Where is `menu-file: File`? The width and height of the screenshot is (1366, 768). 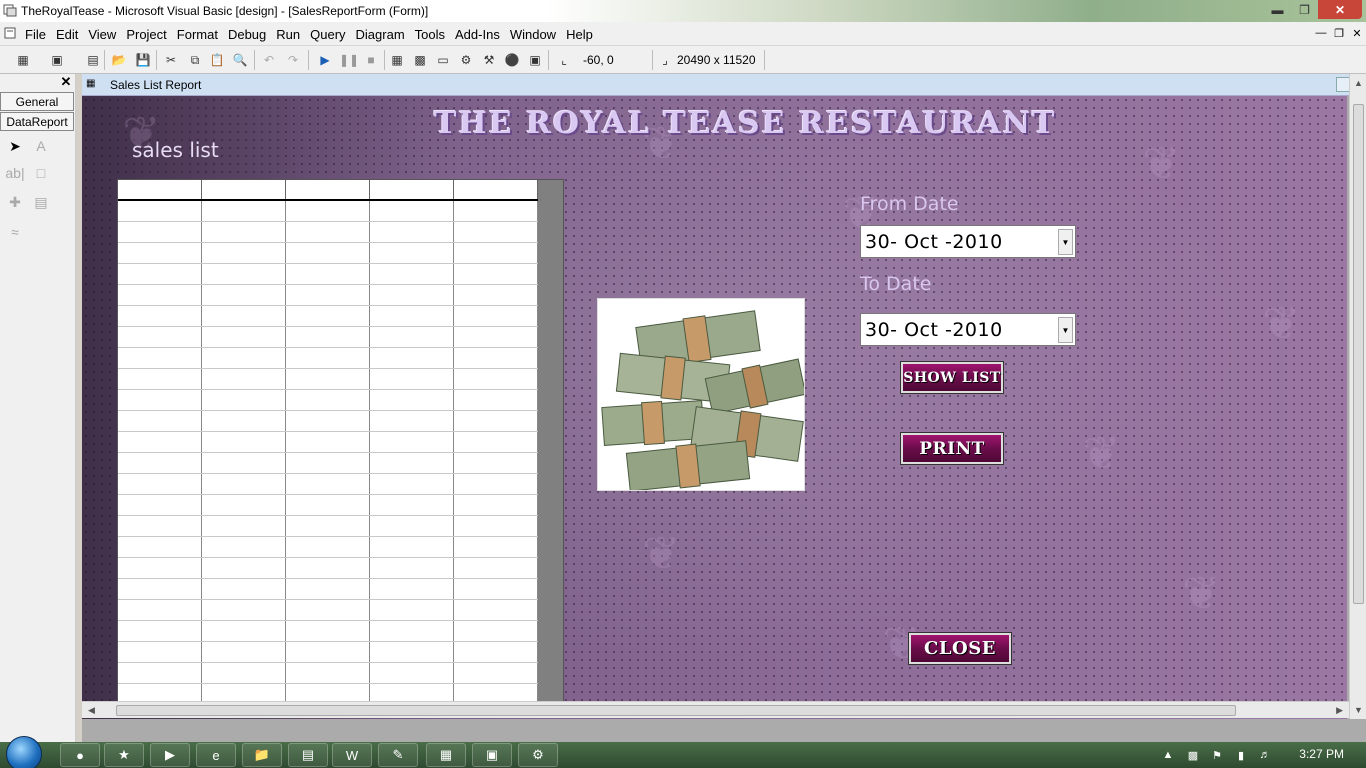 menu-file: File is located at coordinates (35, 34).